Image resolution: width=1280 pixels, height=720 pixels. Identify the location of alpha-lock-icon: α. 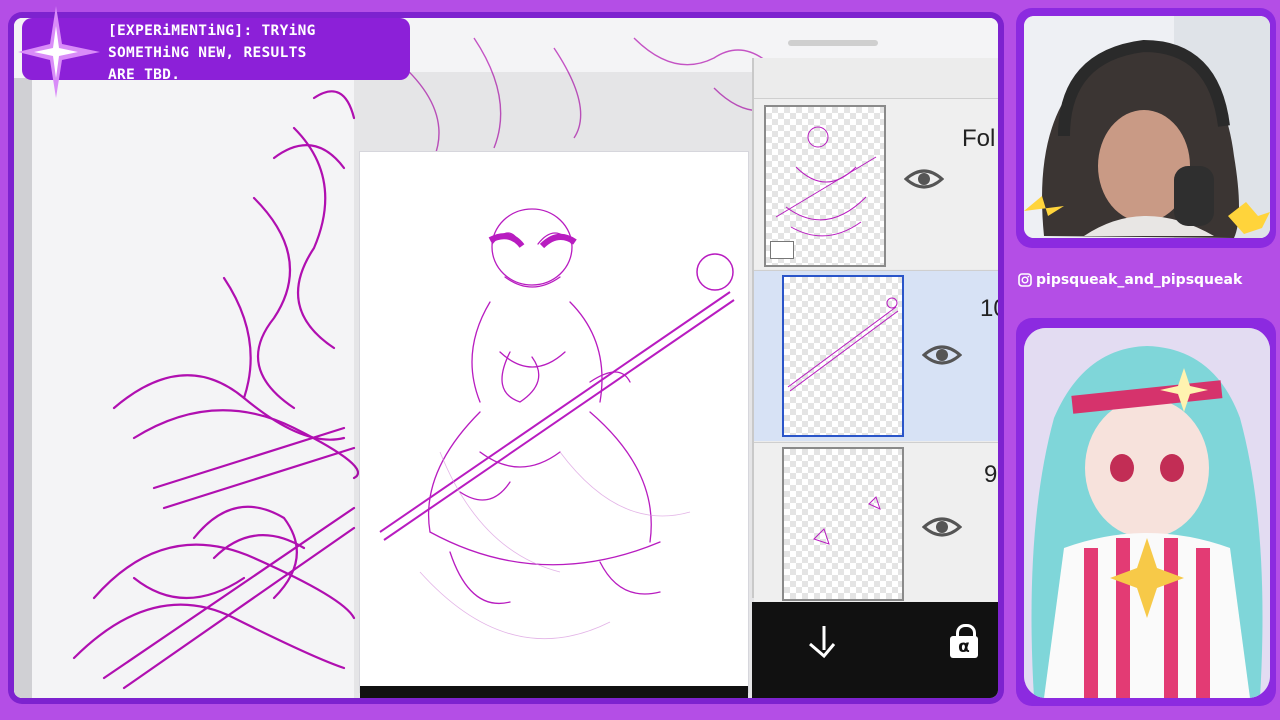
(964, 642).